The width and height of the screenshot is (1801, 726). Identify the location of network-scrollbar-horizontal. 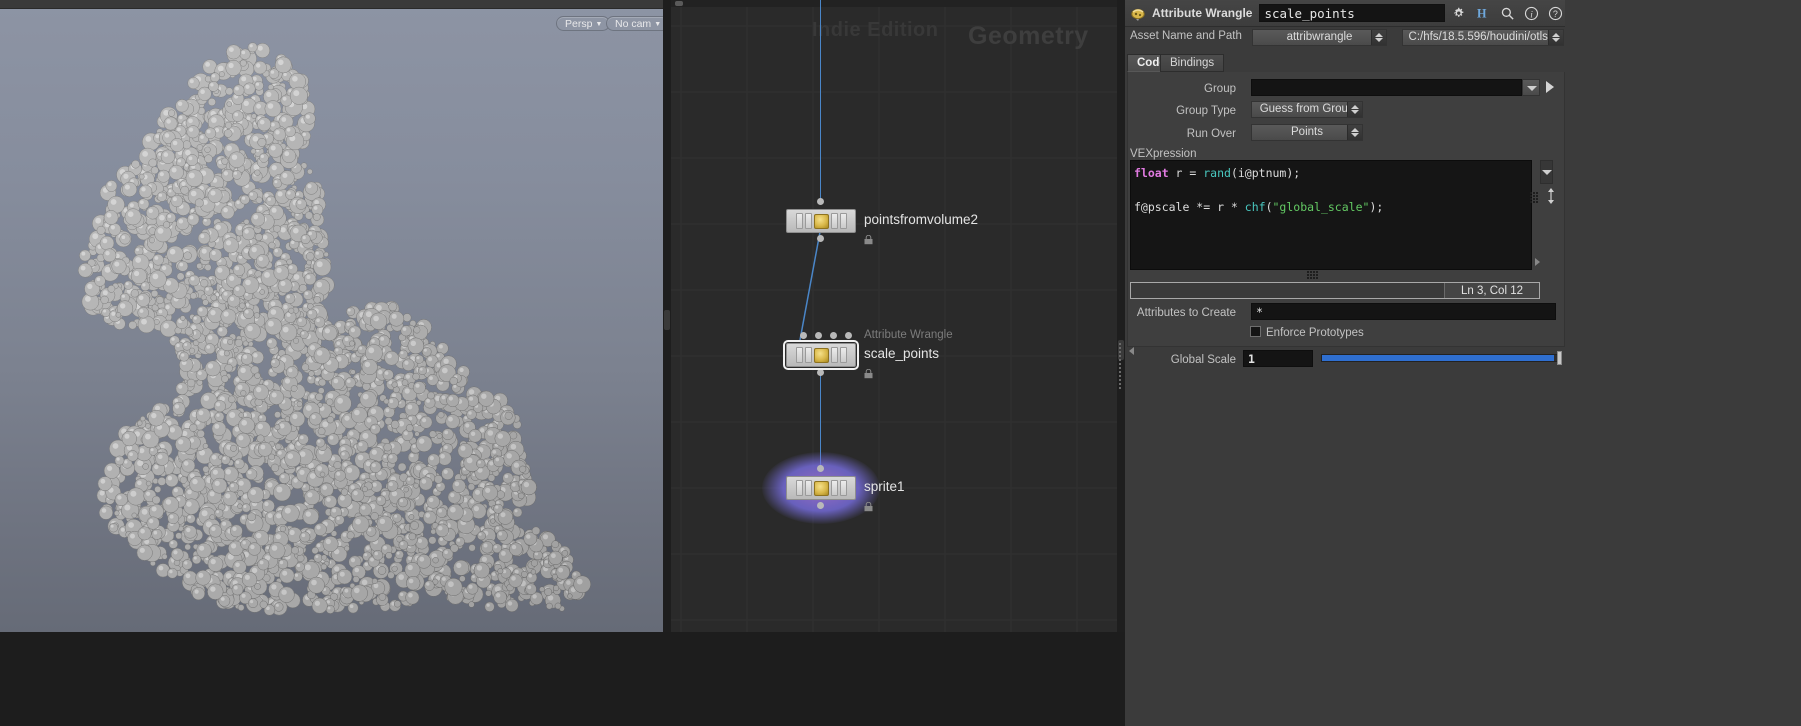
(894, 3).